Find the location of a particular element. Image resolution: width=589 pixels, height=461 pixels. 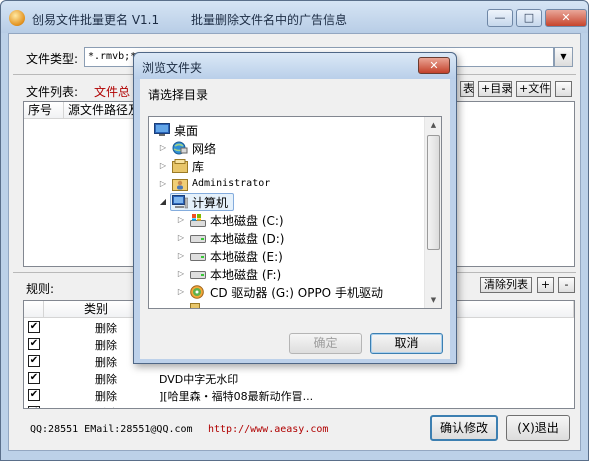

tree-item-desktop: 桌面 is located at coordinates (287, 130).